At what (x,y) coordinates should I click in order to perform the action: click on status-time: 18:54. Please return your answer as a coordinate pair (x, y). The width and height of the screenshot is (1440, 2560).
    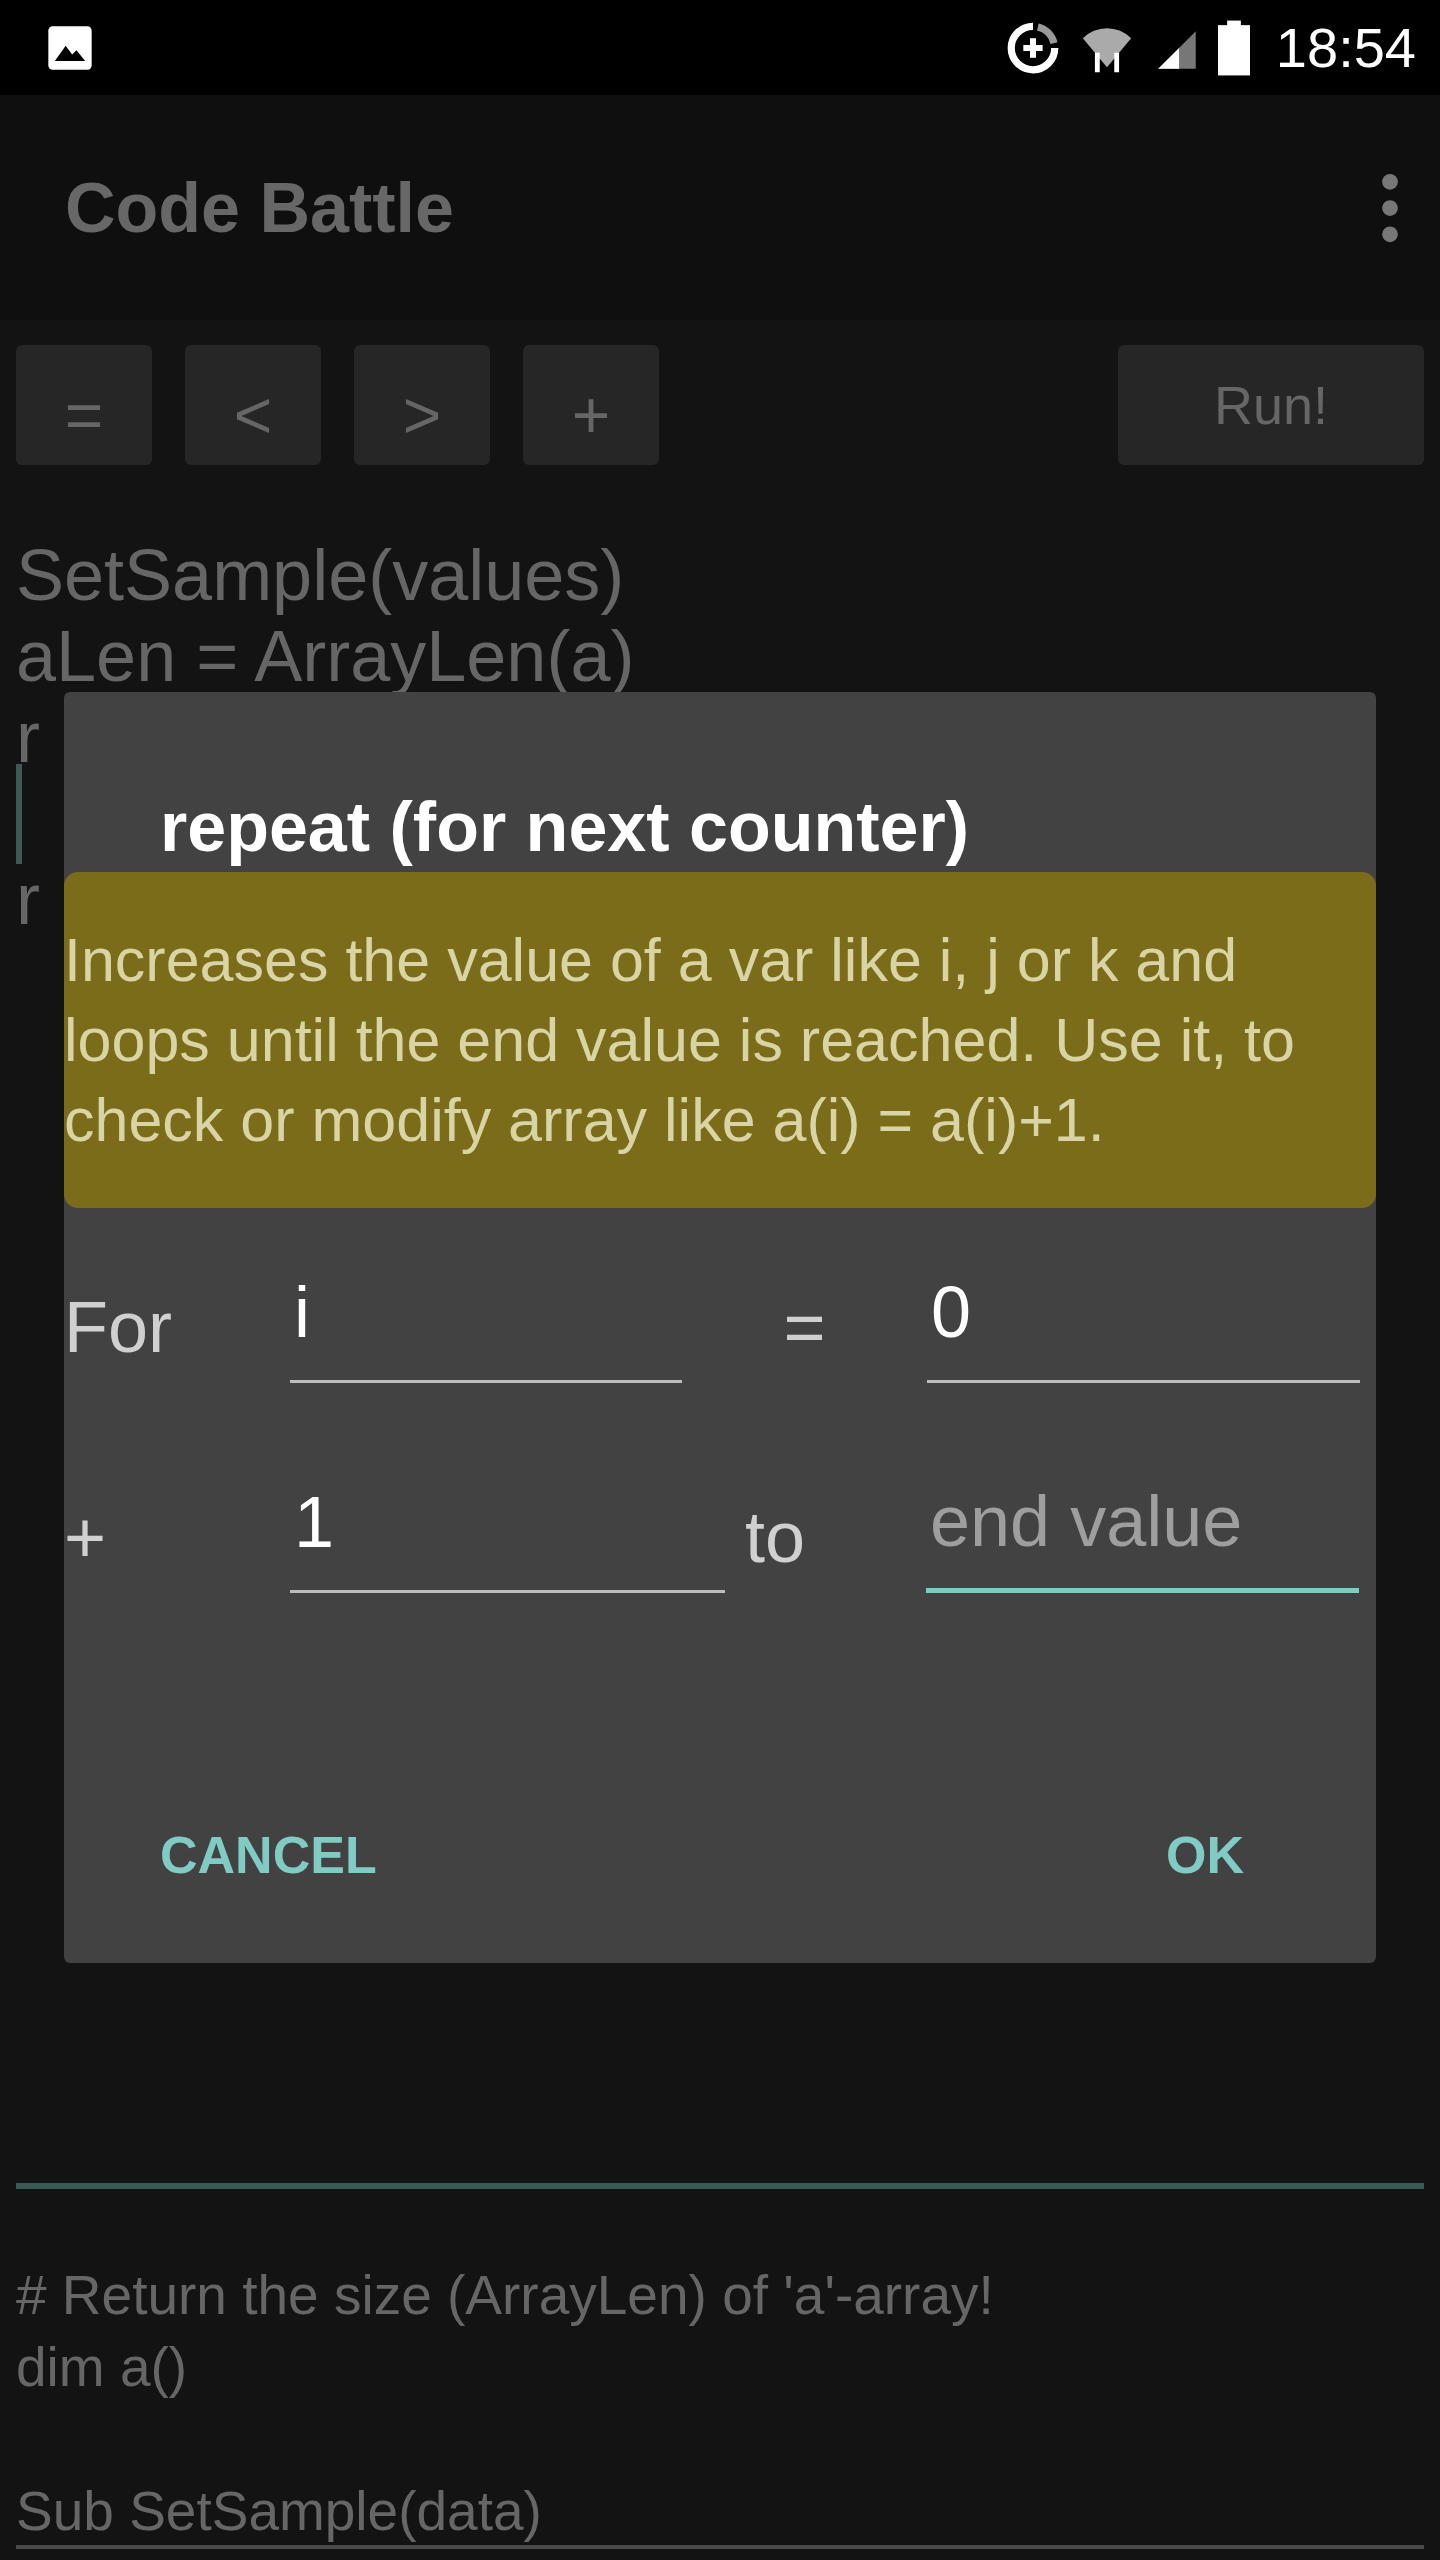
    Looking at the image, I should click on (1345, 47).